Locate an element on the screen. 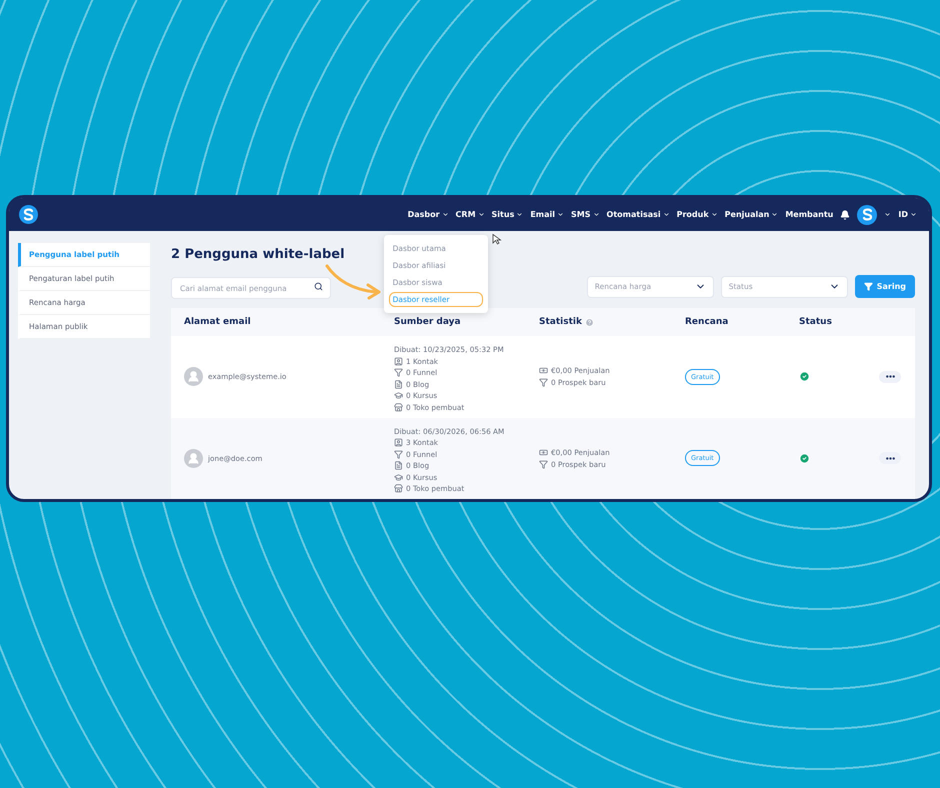 This screenshot has width=940, height=788. nav-item: CRM is located at coordinates (470, 214).